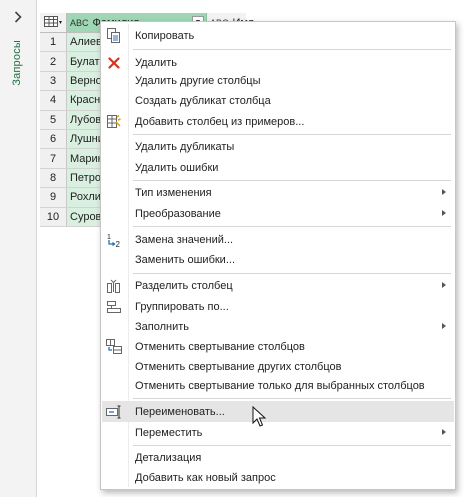  I want to click on row-number: 3, so click(53, 81).